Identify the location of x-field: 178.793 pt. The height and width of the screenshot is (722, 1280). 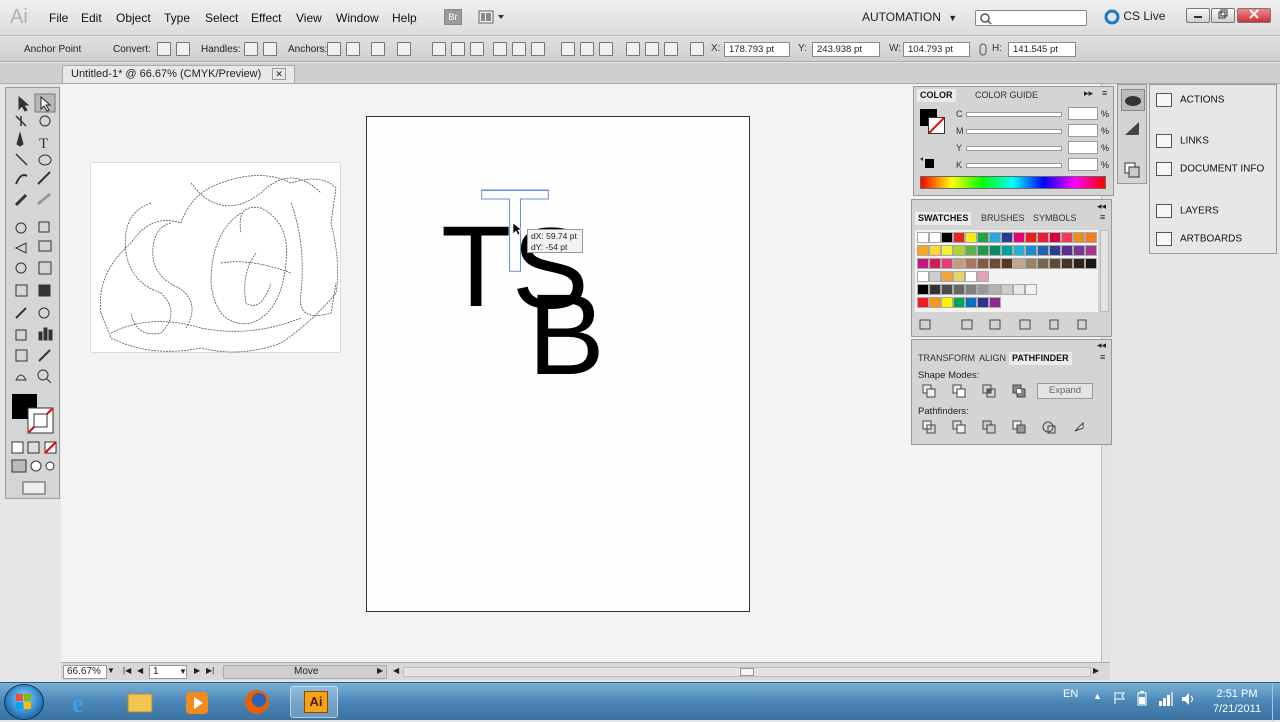
(757, 49).